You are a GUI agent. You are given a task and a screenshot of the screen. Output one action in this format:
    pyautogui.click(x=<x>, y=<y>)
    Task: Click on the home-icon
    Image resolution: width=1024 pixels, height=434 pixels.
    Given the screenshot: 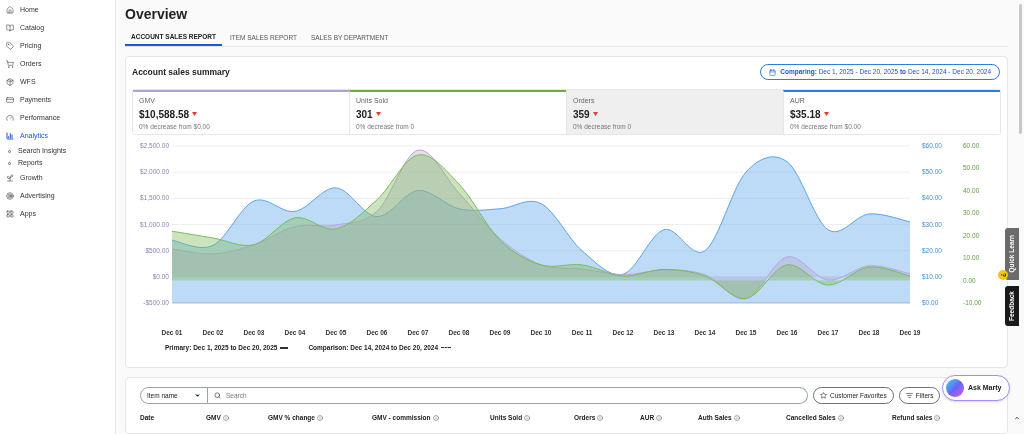 What is the action you would take?
    pyautogui.click(x=10, y=10)
    